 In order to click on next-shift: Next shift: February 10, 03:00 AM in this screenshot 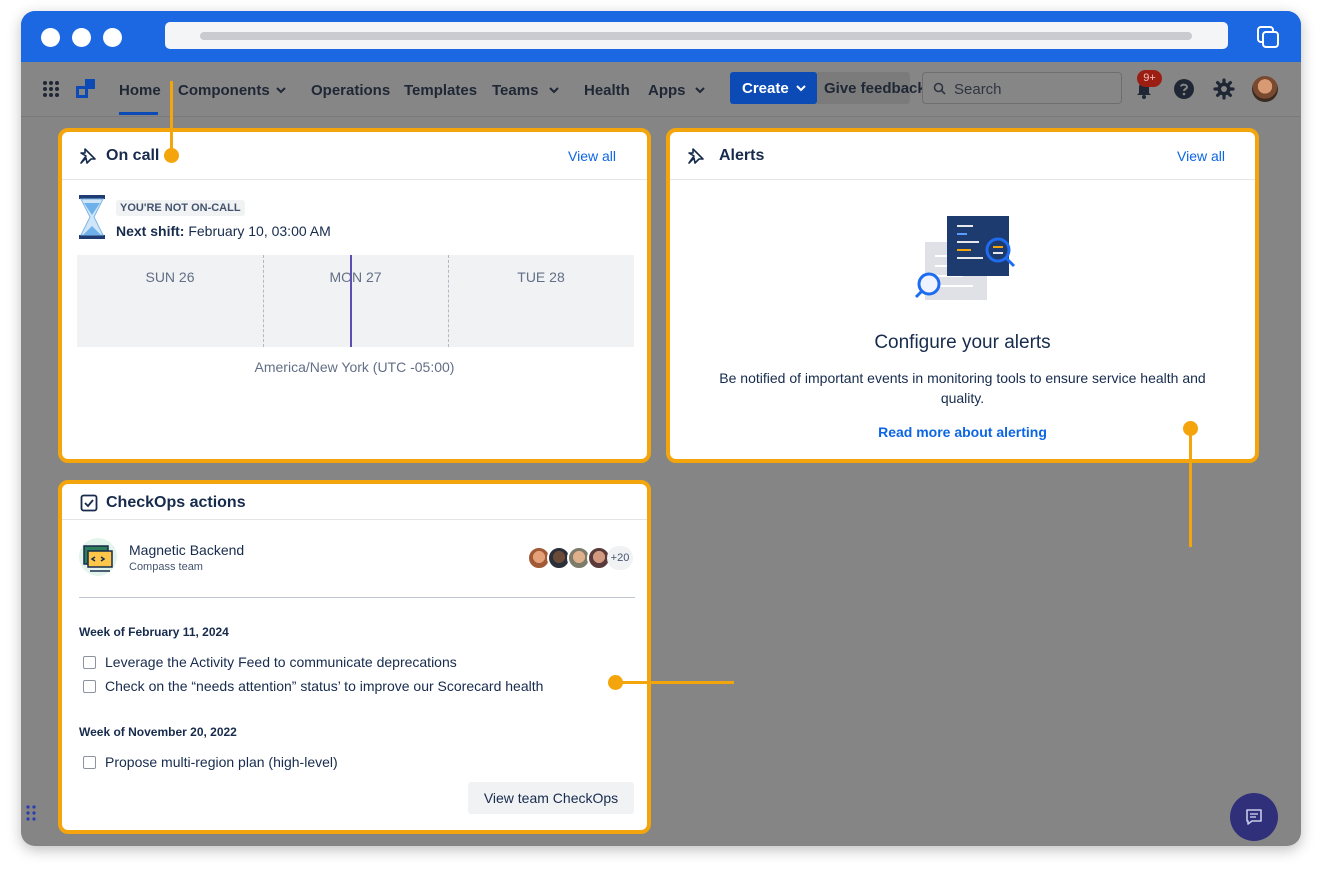, I will do `click(223, 231)`.